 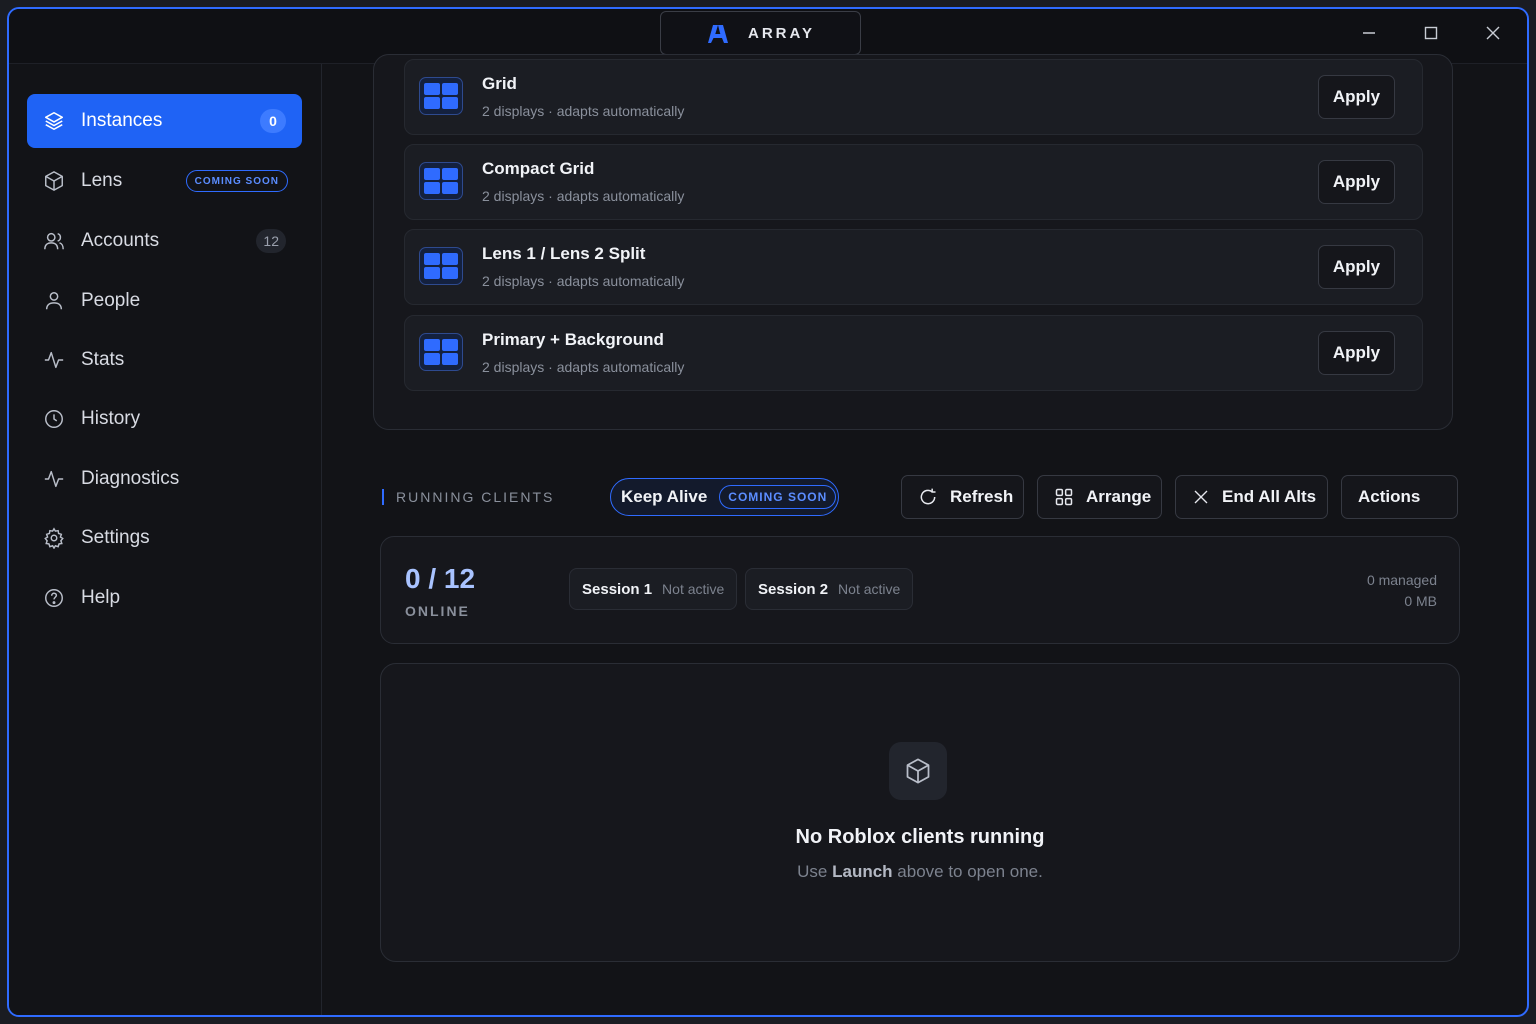 What do you see at coordinates (829, 589) in the screenshot?
I see `session-pill: Session 2 Not active` at bounding box center [829, 589].